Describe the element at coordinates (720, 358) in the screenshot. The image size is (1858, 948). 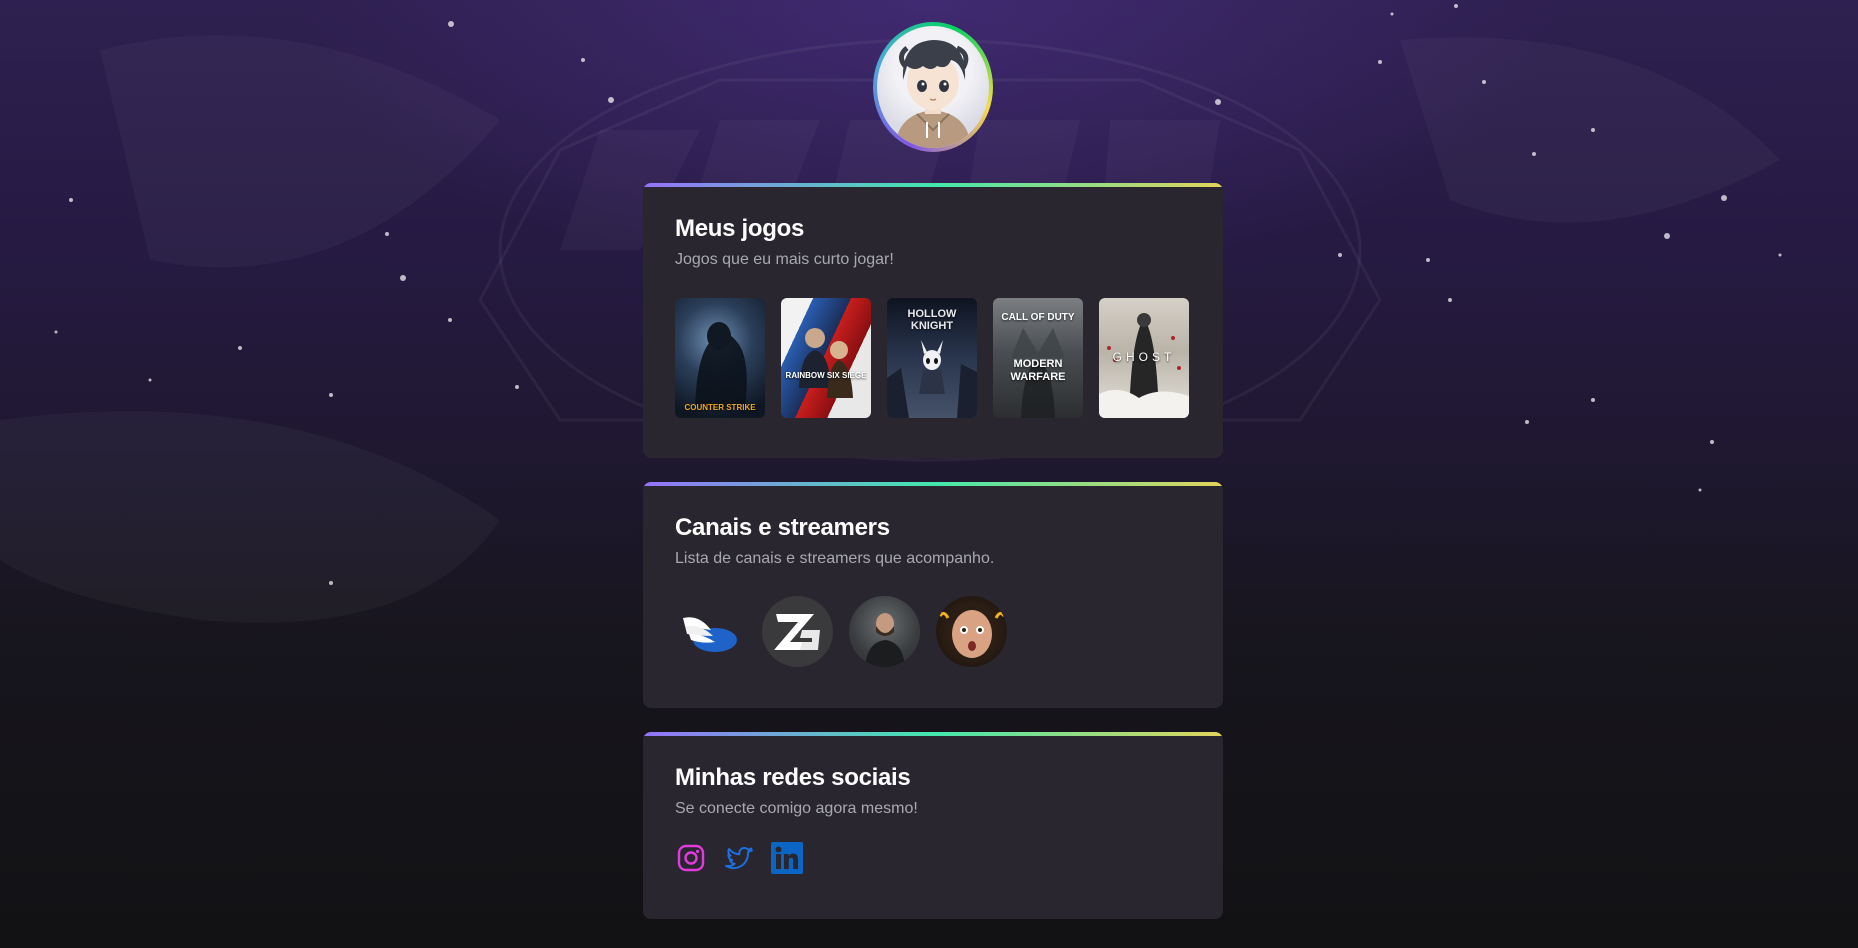
I see `game-cover-counter-strike: COUNTER STRIKE` at that location.